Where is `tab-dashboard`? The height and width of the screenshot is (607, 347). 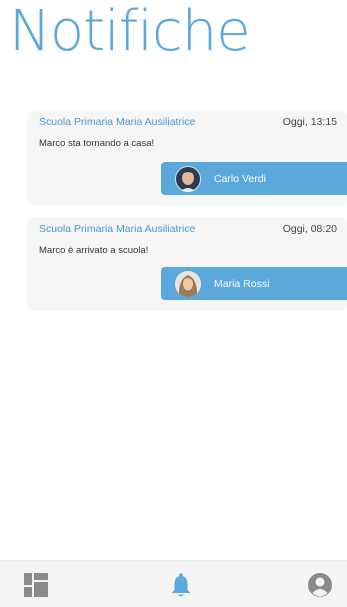
tab-dashboard is located at coordinates (36, 585).